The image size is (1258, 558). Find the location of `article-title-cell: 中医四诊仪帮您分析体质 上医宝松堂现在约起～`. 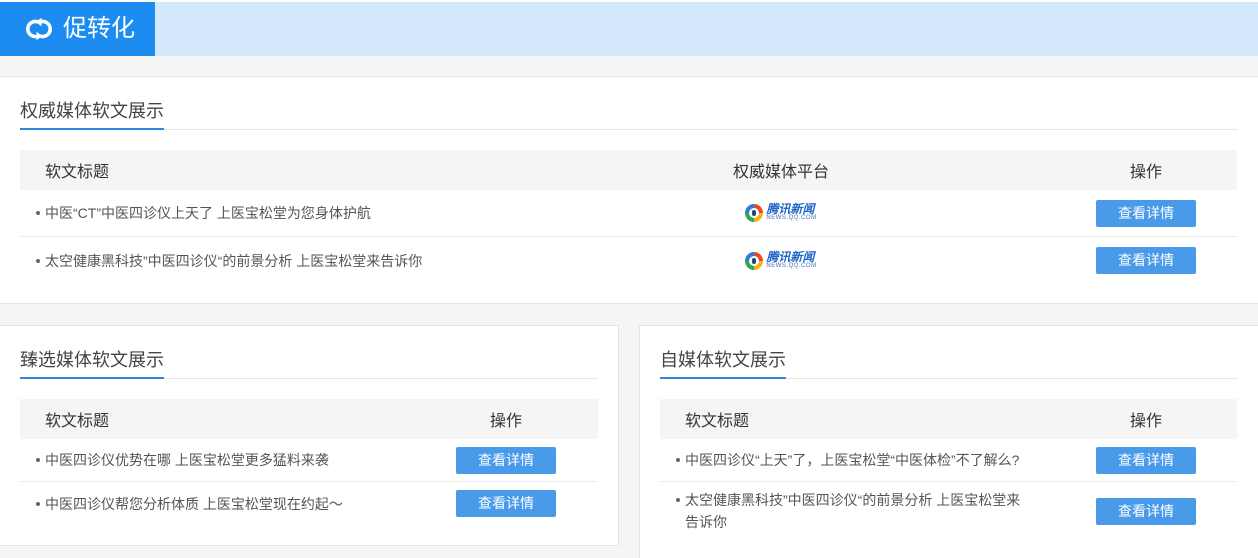

article-title-cell: 中医四诊仪帮您分析体质 上医宝松堂现在约起～ is located at coordinates (217, 504).